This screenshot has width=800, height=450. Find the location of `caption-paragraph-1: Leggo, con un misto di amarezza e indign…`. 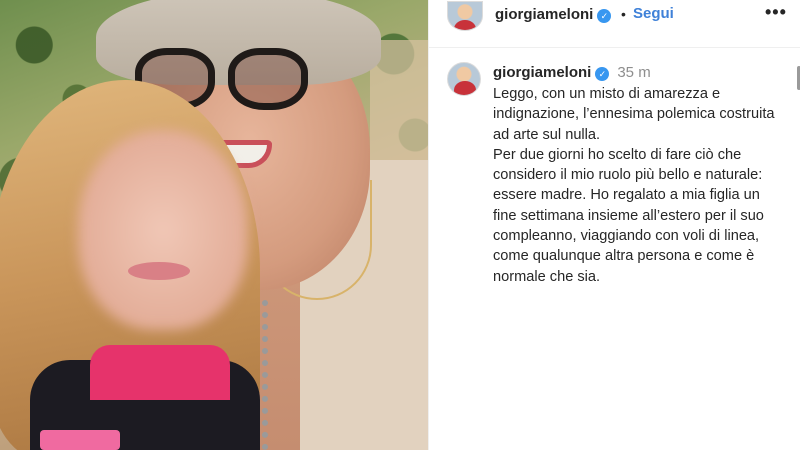

caption-paragraph-1: Leggo, con un misto di amarezza e indign… is located at coordinates (634, 114).